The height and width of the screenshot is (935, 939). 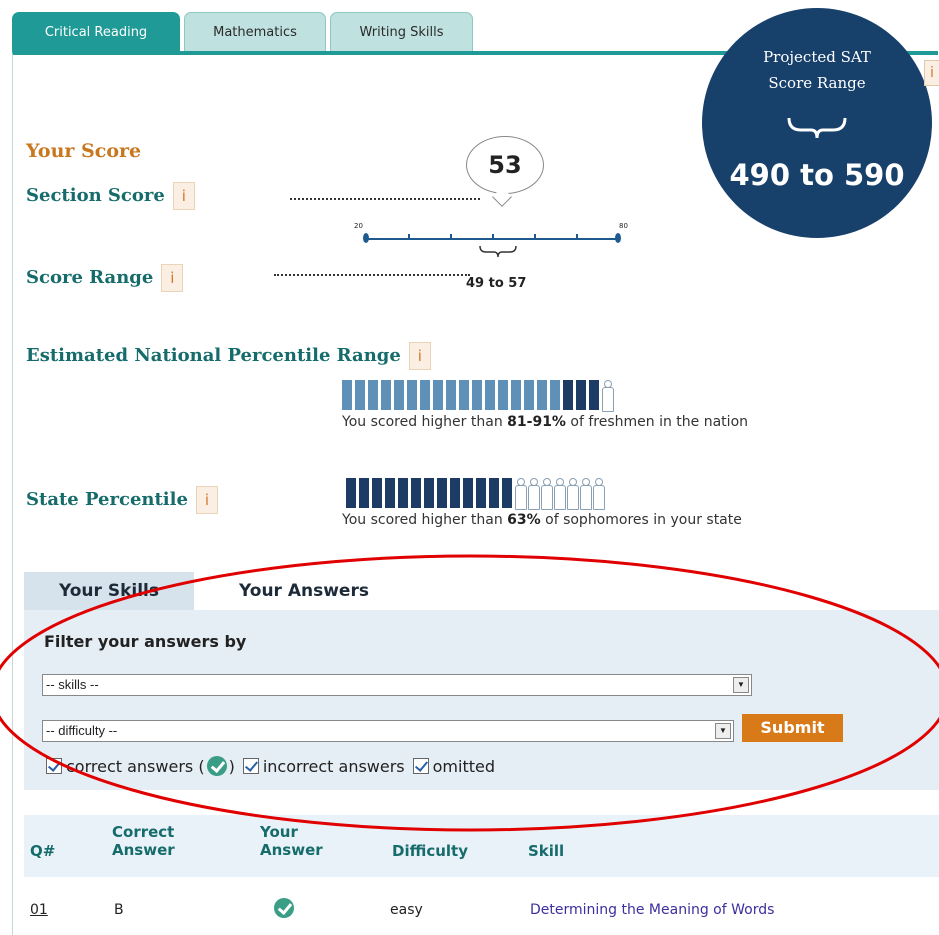 What do you see at coordinates (372, 275) in the screenshot?
I see `score-range-leader` at bounding box center [372, 275].